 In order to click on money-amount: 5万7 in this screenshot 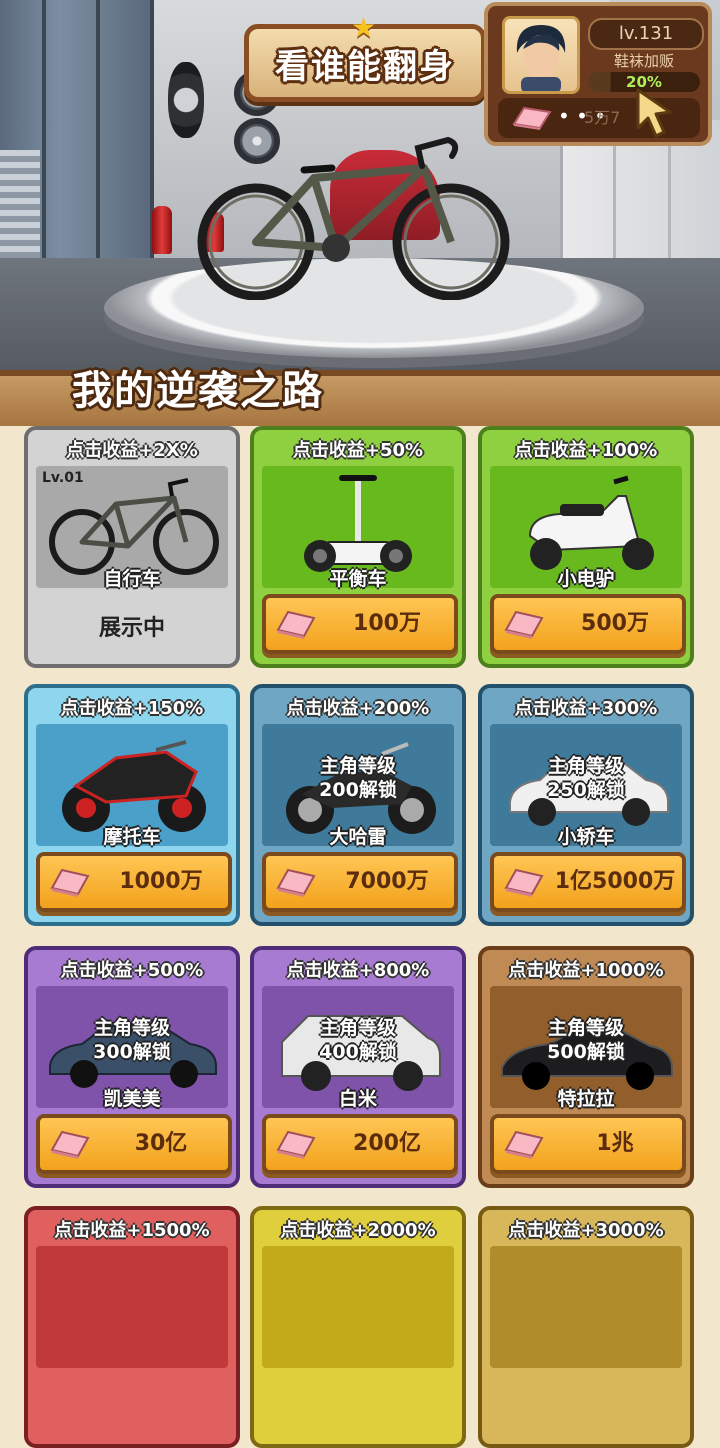, I will do `click(602, 117)`.